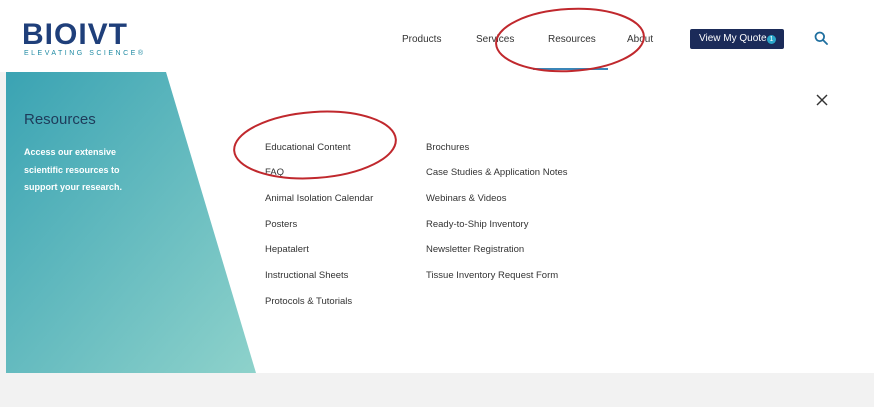 The image size is (874, 407). Describe the element at coordinates (319, 198) in the screenshot. I see `menu-link-animal-isolation-calendar: Animal Isolation Calendar` at that location.